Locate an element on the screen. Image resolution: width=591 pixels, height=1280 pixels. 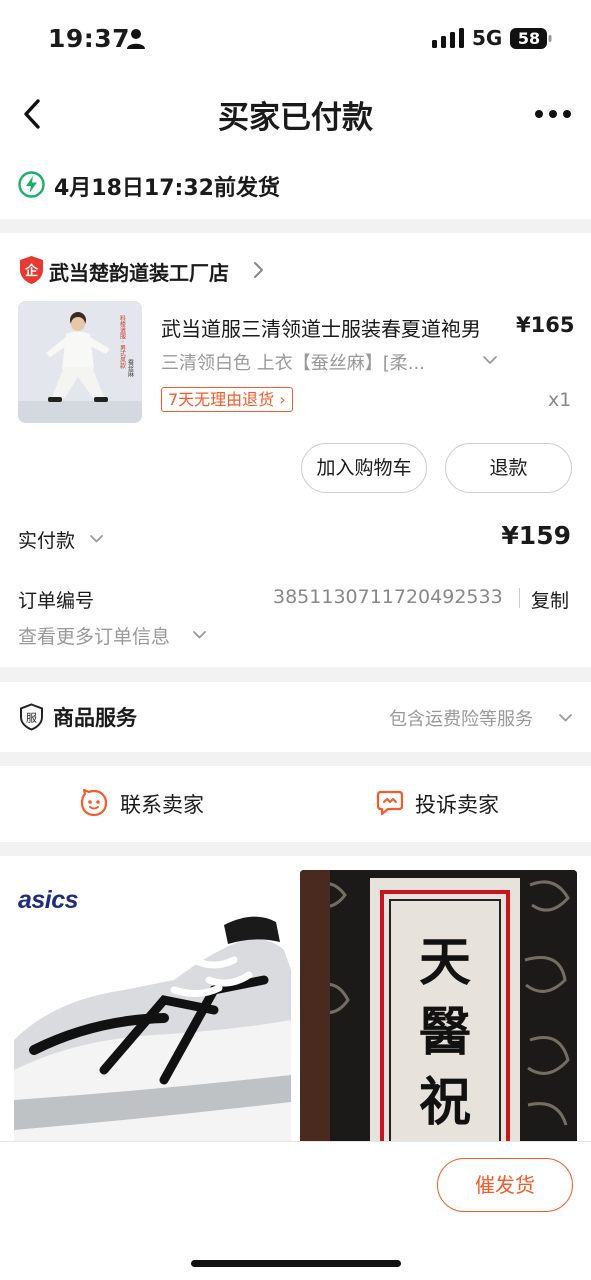
page-title: 买家已付款 is located at coordinates (295, 118).